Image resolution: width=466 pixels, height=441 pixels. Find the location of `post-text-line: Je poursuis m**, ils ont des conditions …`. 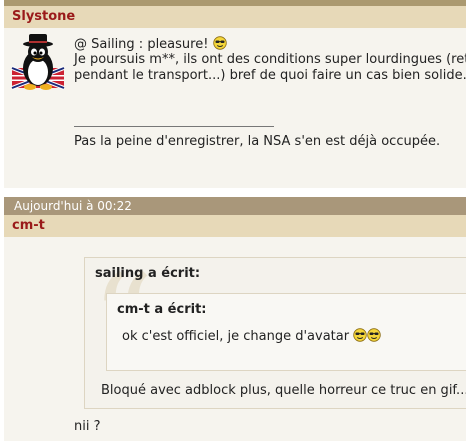

post-text-line: Je poursuis m**, ils ont des conditions … is located at coordinates (270, 59).